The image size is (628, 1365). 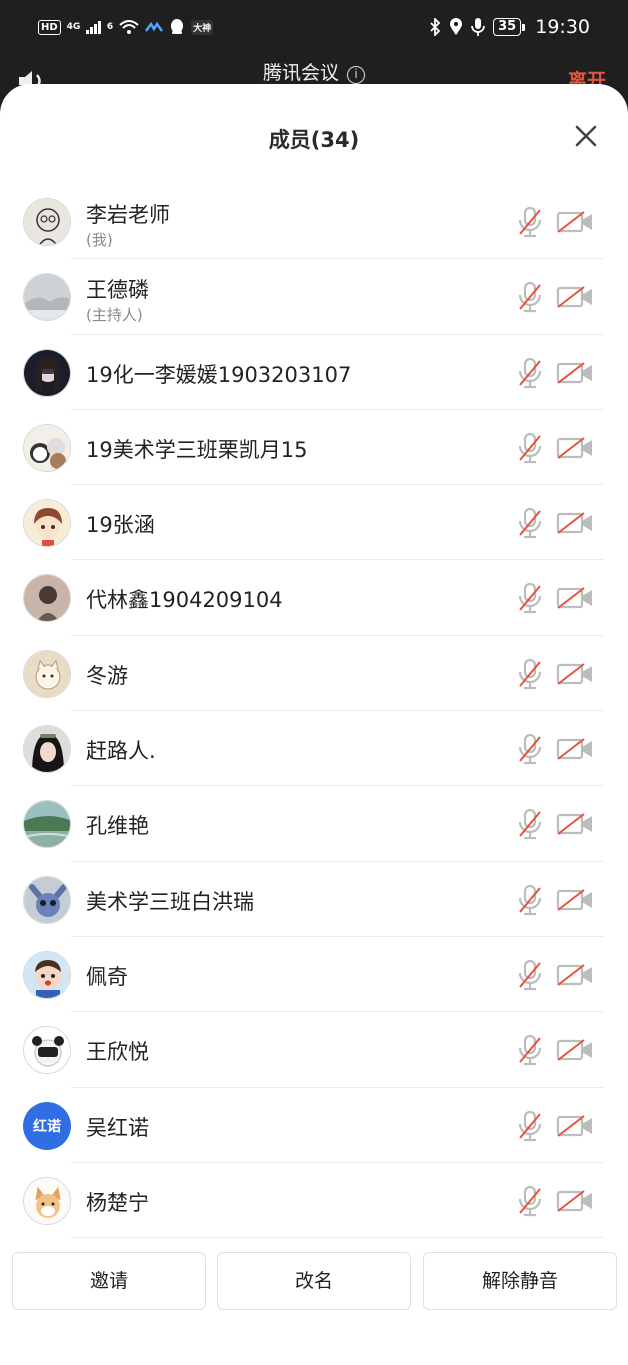 I want to click on member-row: 王德磷 (主持人), so click(x=314, y=297).